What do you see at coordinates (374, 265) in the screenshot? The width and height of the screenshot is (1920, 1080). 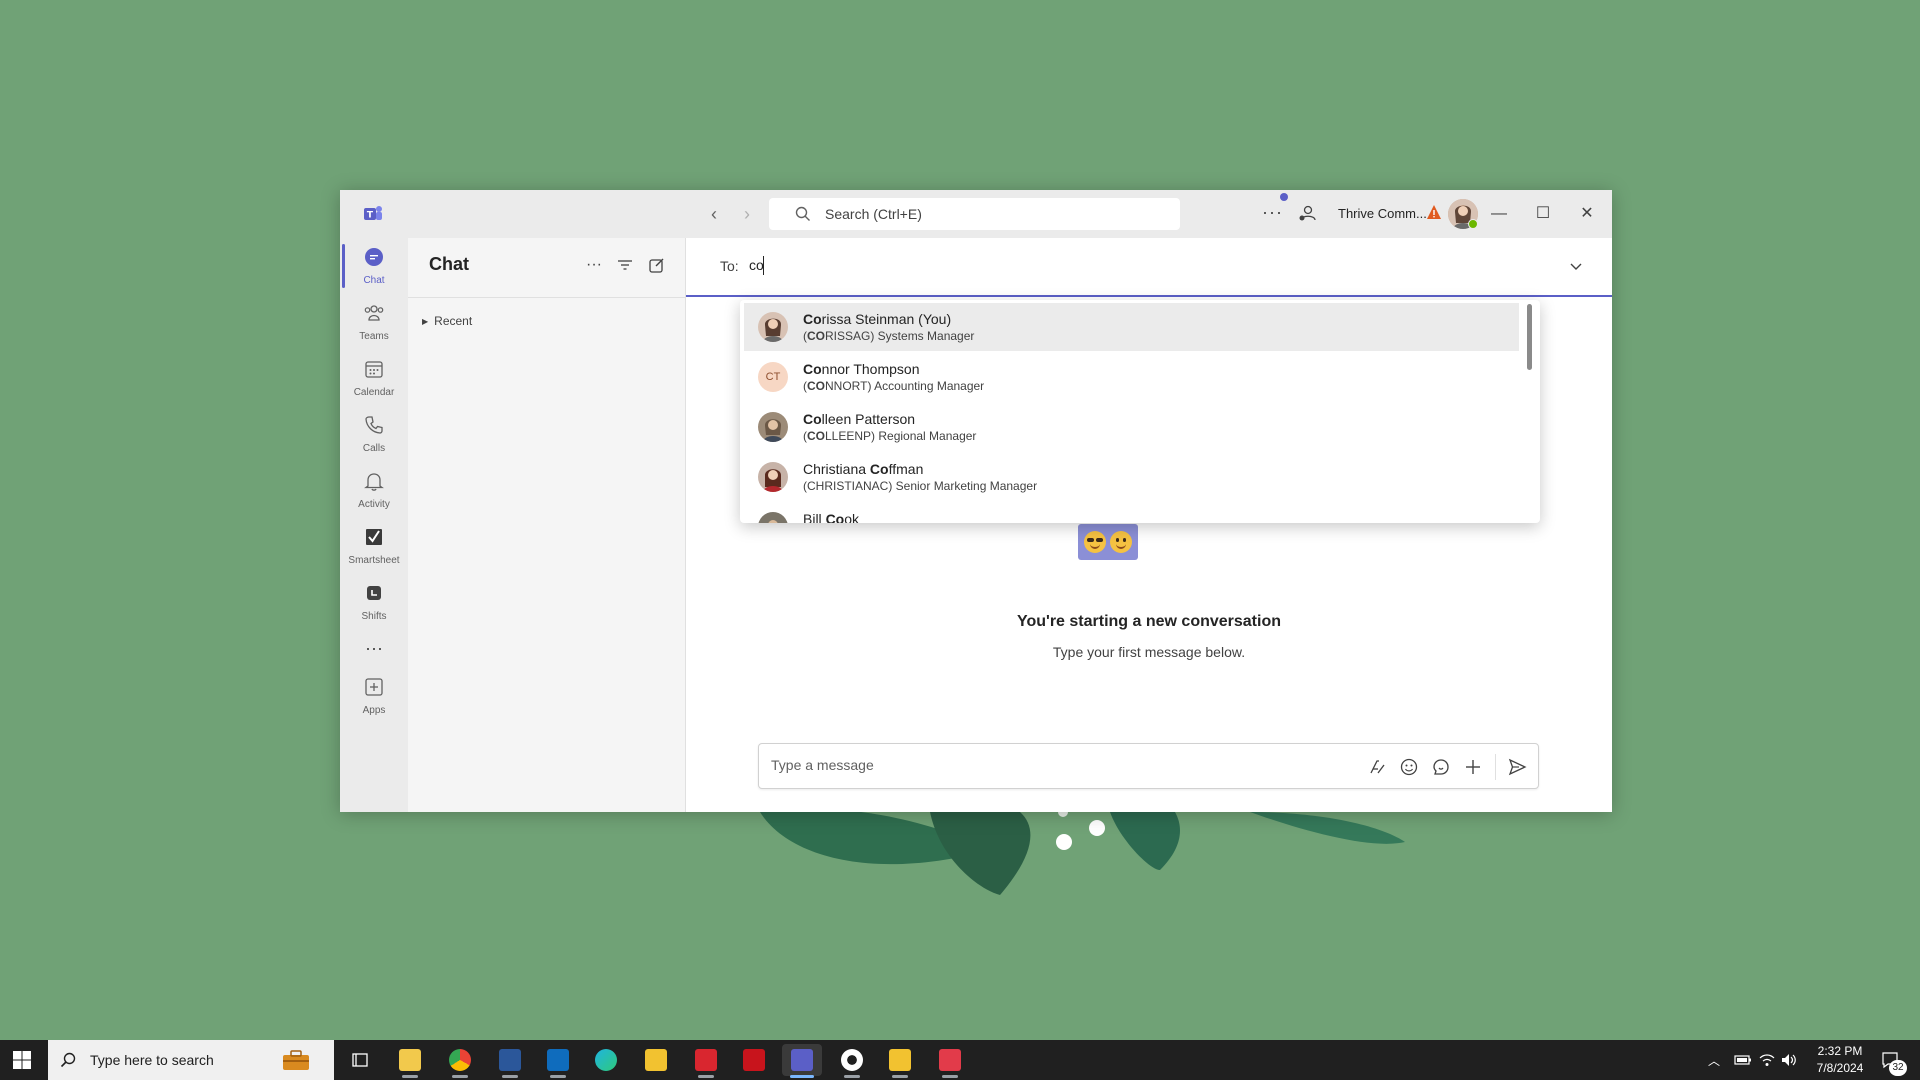 I see `rail-item-chat: Chat` at bounding box center [374, 265].